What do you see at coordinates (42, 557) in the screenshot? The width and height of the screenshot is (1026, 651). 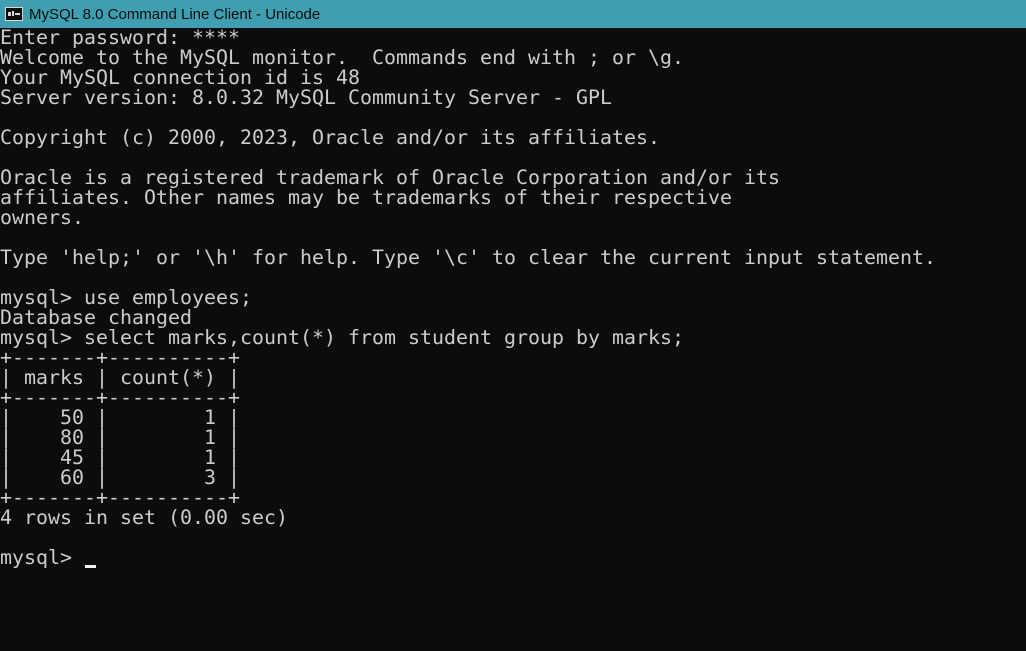 I see `console-line: mysql>` at bounding box center [42, 557].